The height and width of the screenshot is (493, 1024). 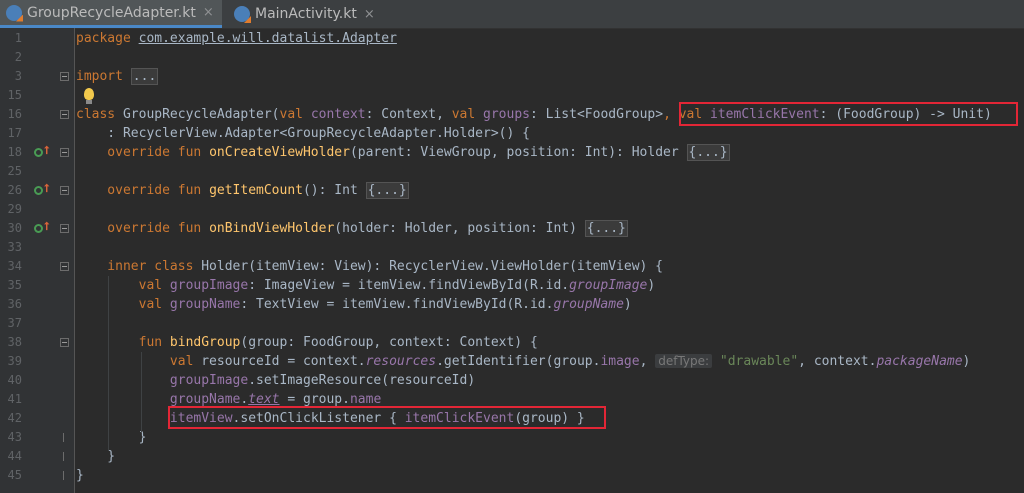 I want to click on identifier: image, so click(x=620, y=361).